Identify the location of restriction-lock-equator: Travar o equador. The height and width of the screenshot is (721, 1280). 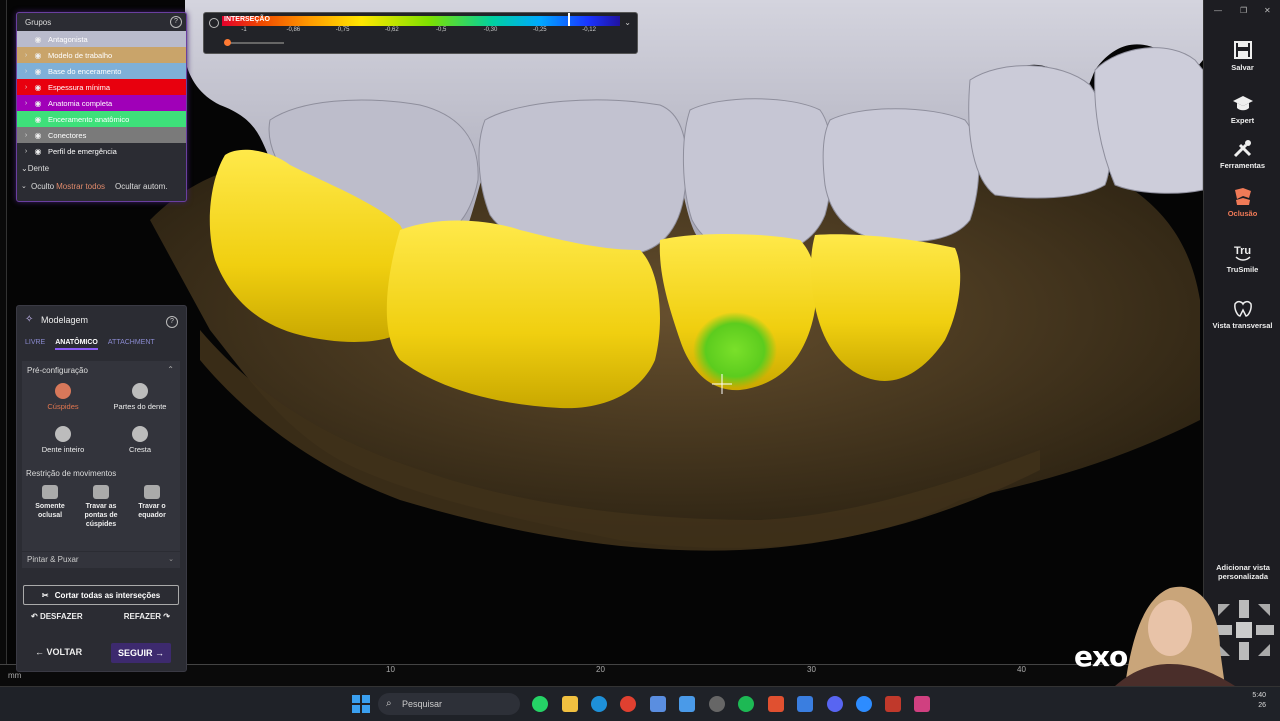
(152, 502).